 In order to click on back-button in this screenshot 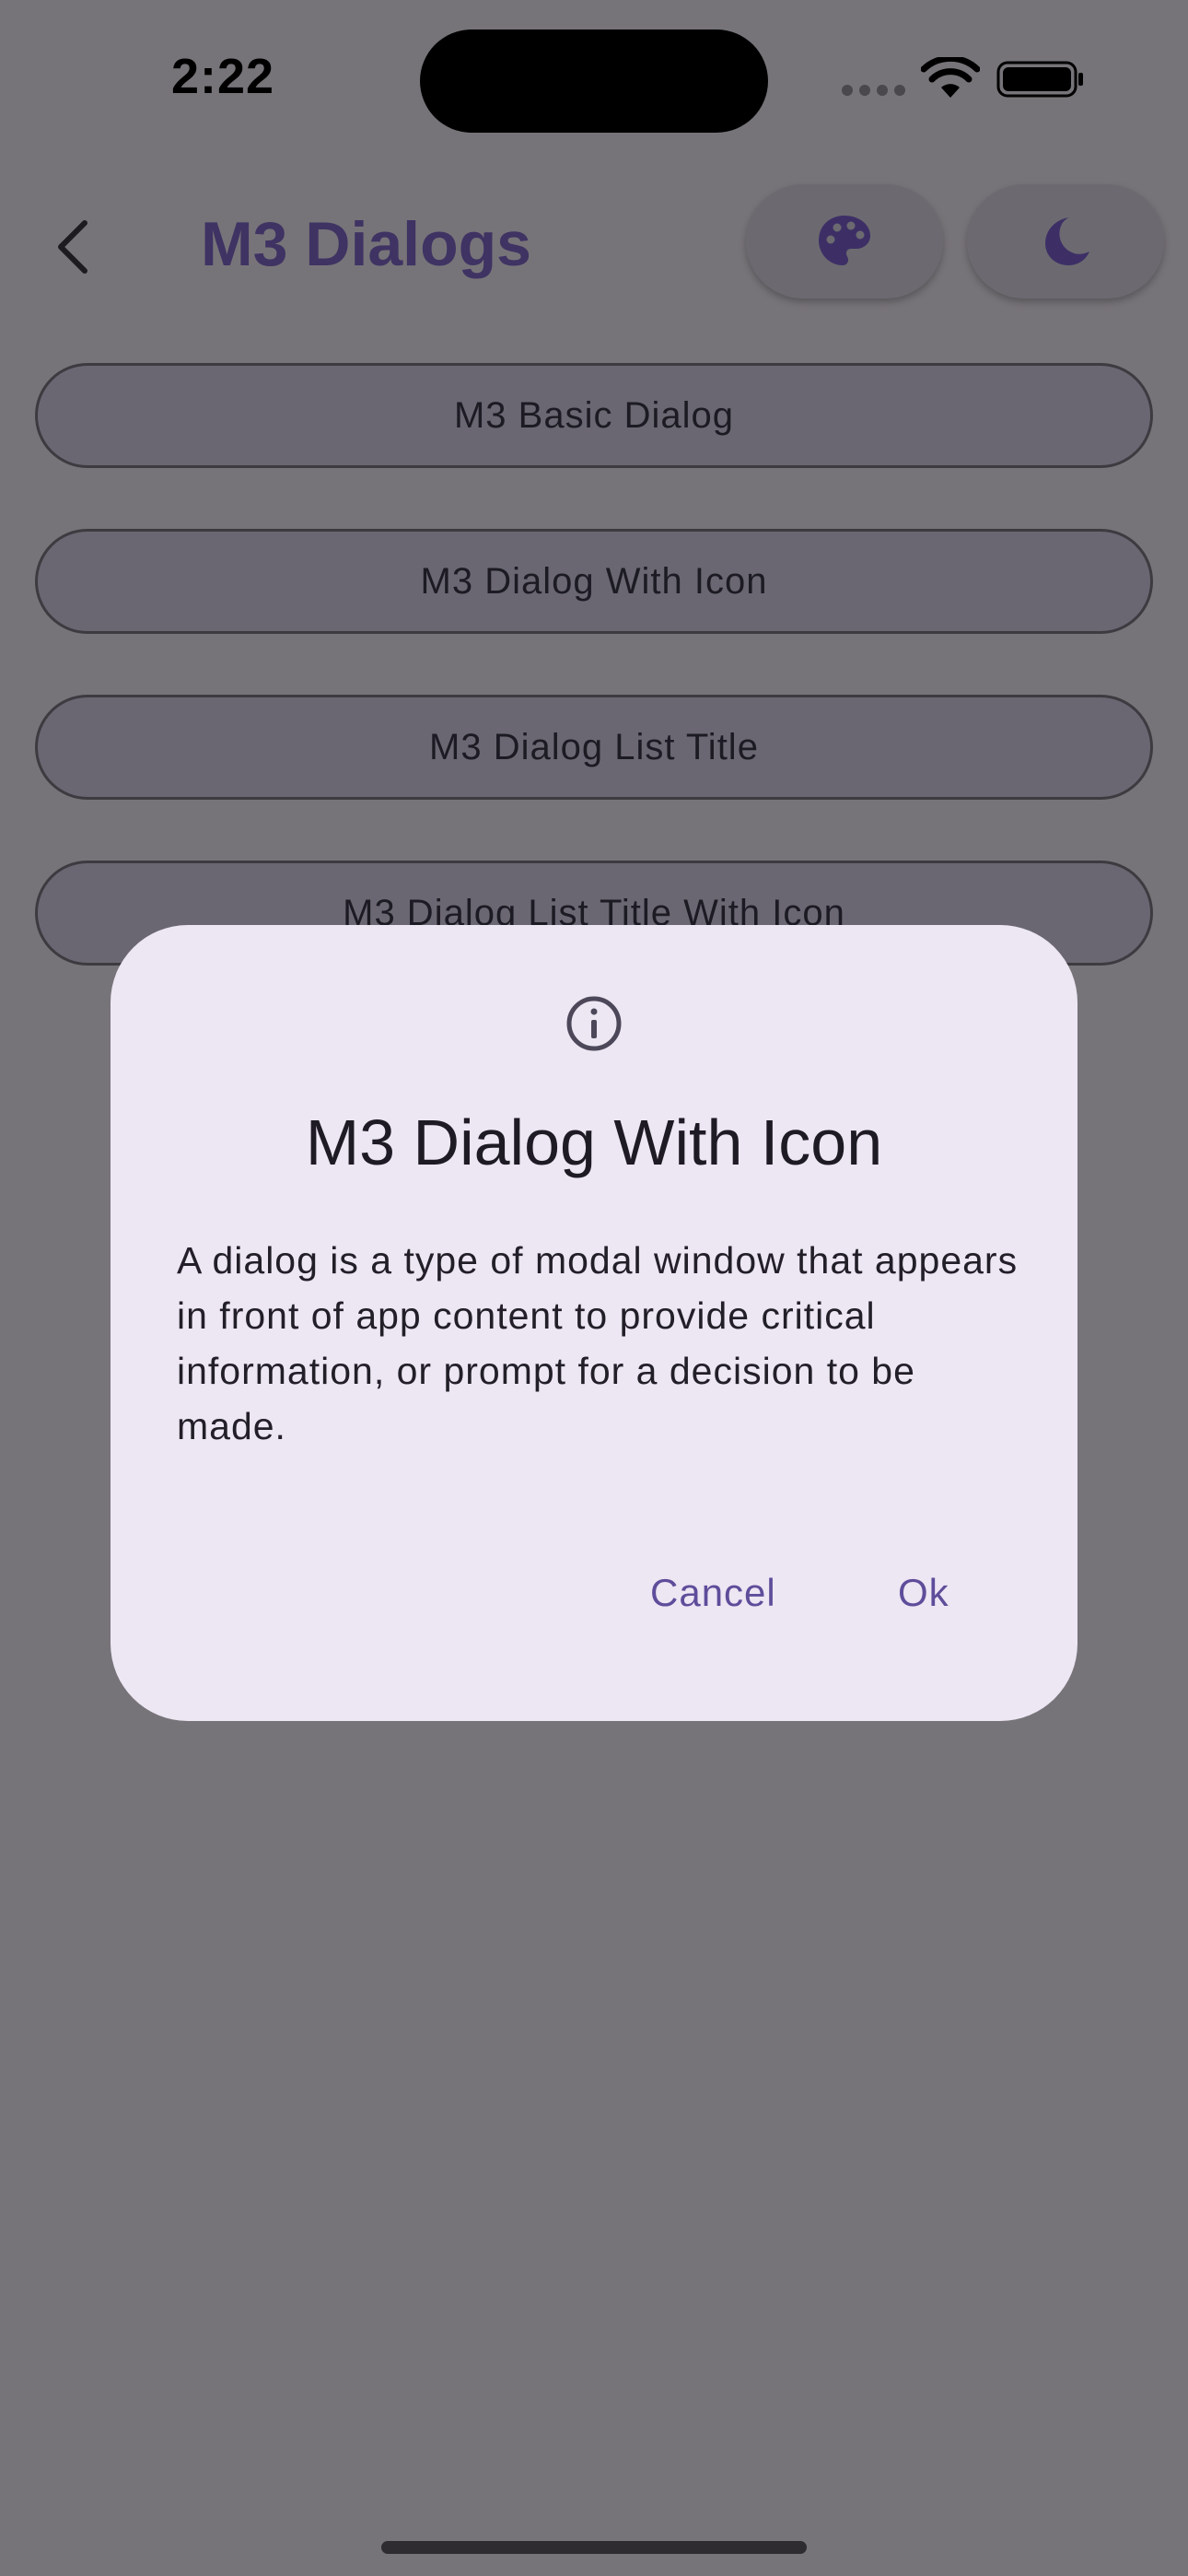, I will do `click(72, 247)`.